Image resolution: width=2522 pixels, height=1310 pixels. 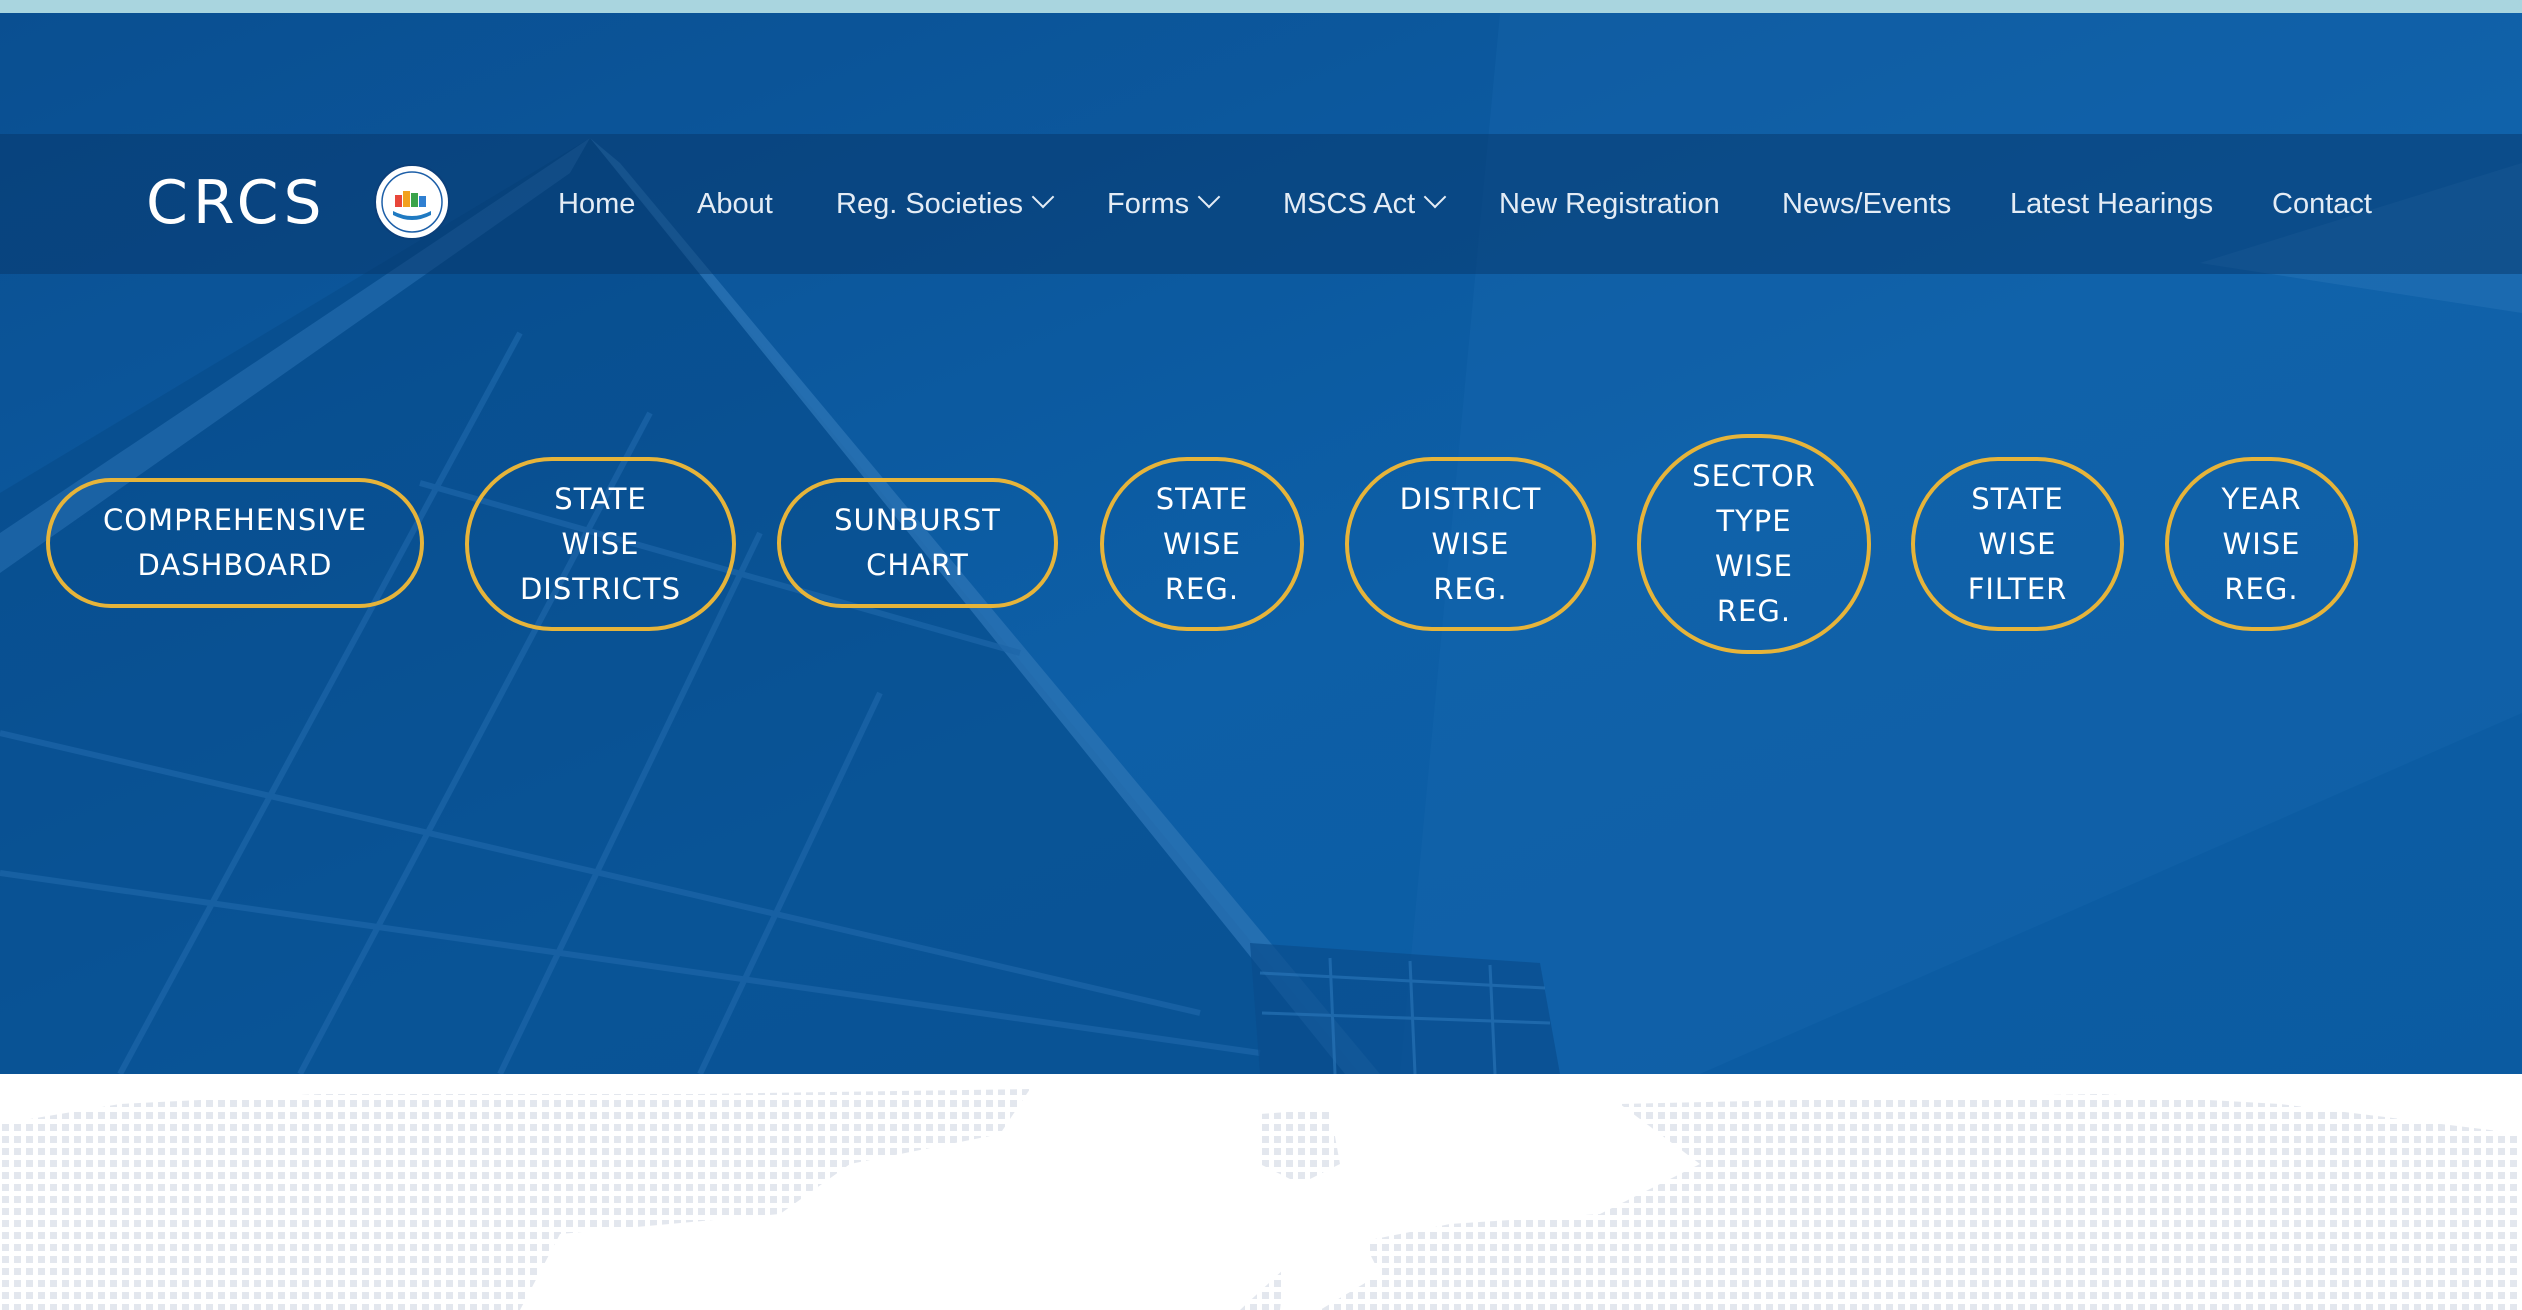 What do you see at coordinates (235, 543) in the screenshot?
I see `comprehensive-dashboard-button: COMPREHENSIVE DASHBOARD` at bounding box center [235, 543].